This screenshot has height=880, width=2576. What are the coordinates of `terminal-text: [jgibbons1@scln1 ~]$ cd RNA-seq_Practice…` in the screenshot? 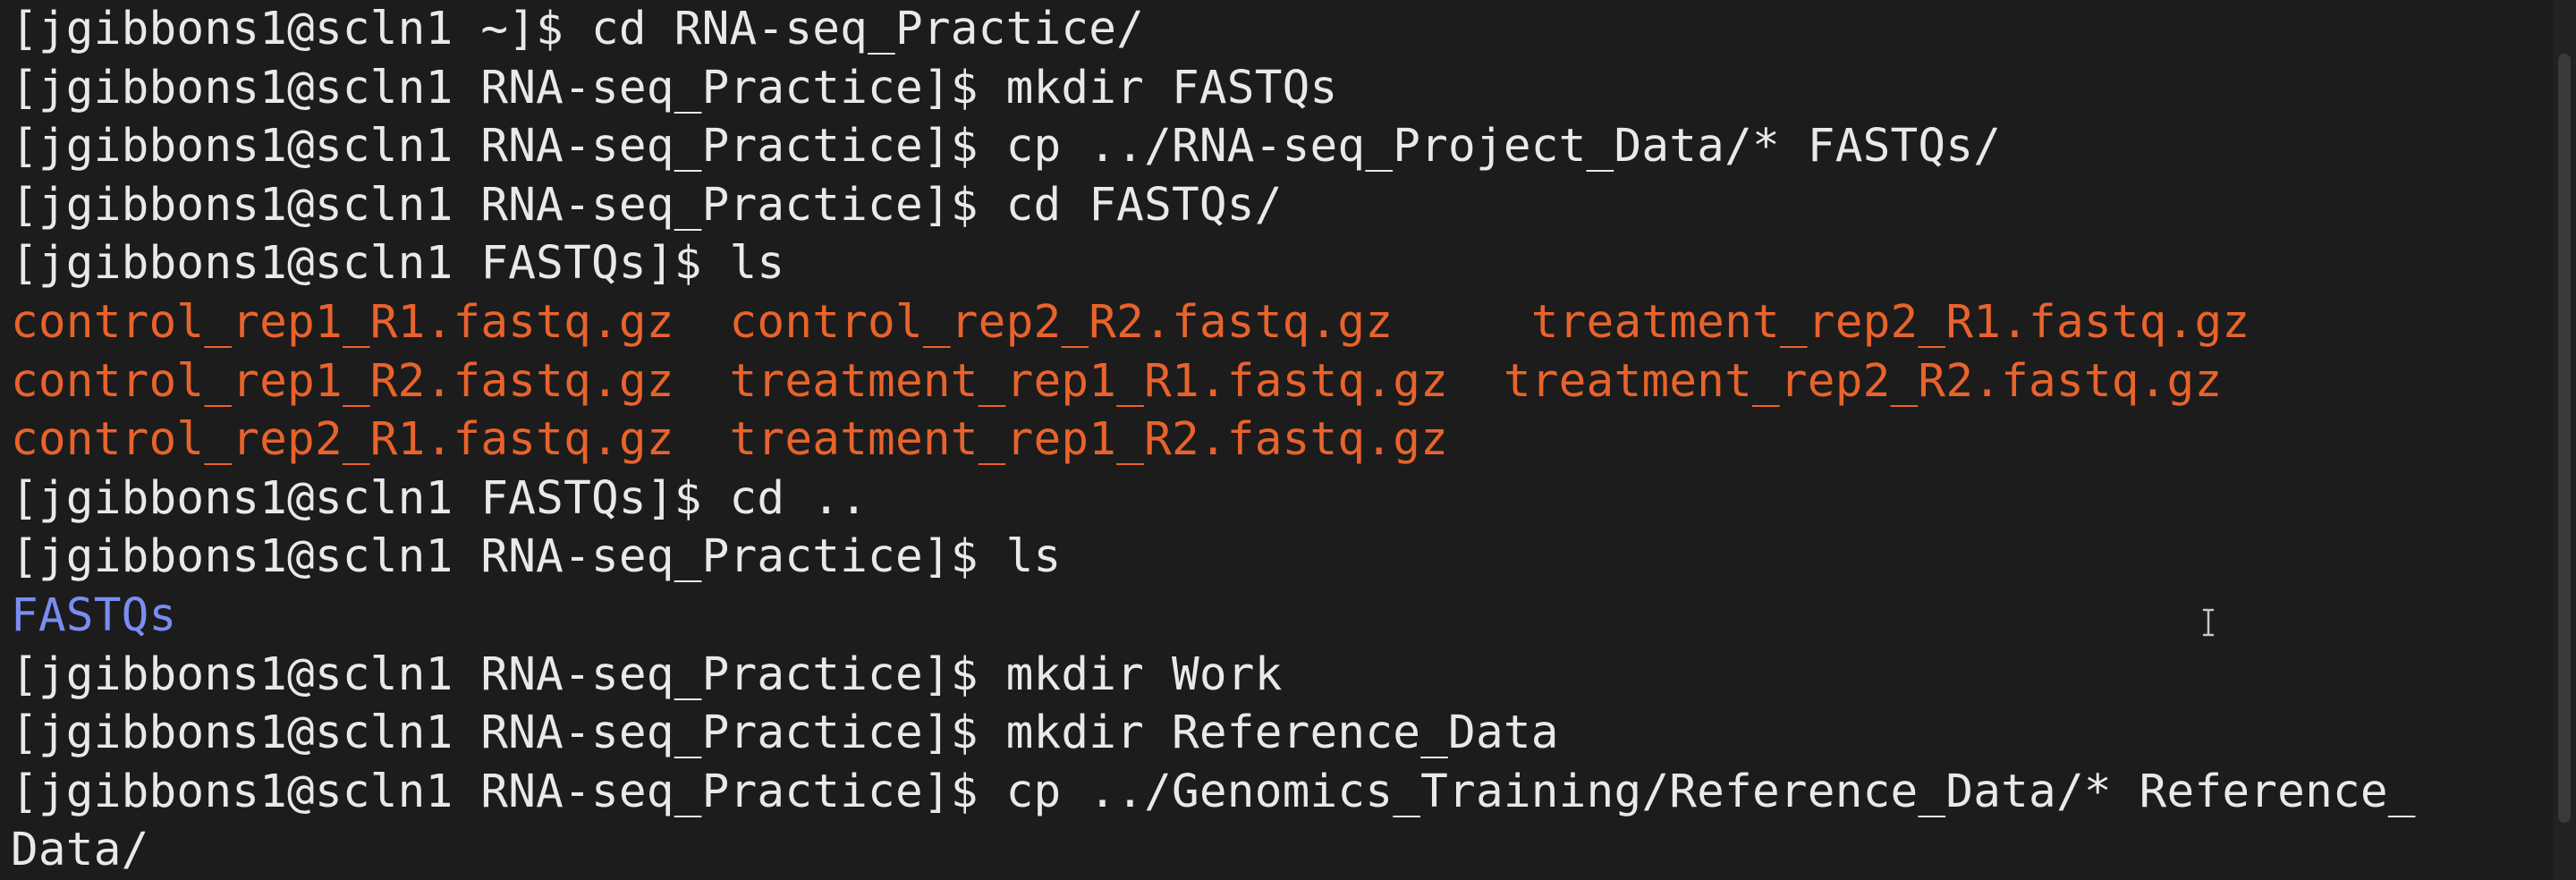 It's located at (578, 29).